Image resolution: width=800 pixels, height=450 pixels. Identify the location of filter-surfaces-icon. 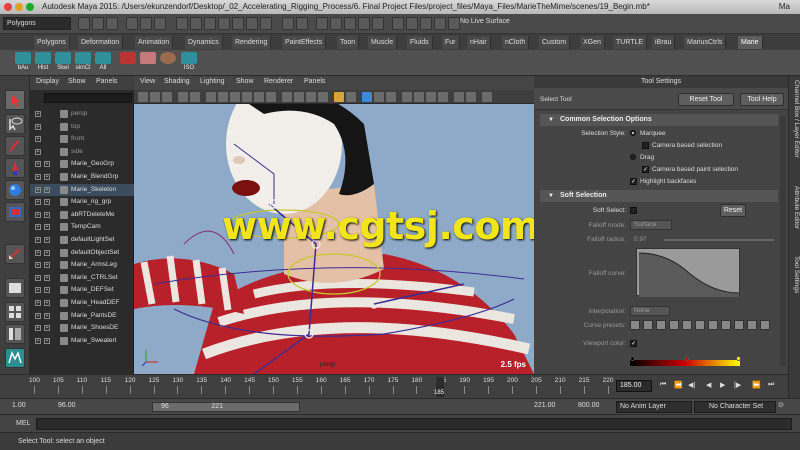
(224, 23).